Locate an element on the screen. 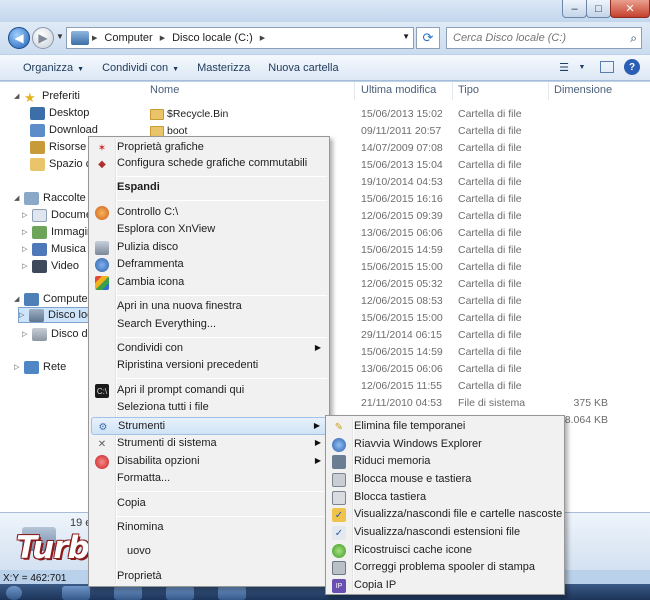 Image resolution: width=650 pixels, height=600 pixels. taskbar-explorer-icon is located at coordinates (76, 593).